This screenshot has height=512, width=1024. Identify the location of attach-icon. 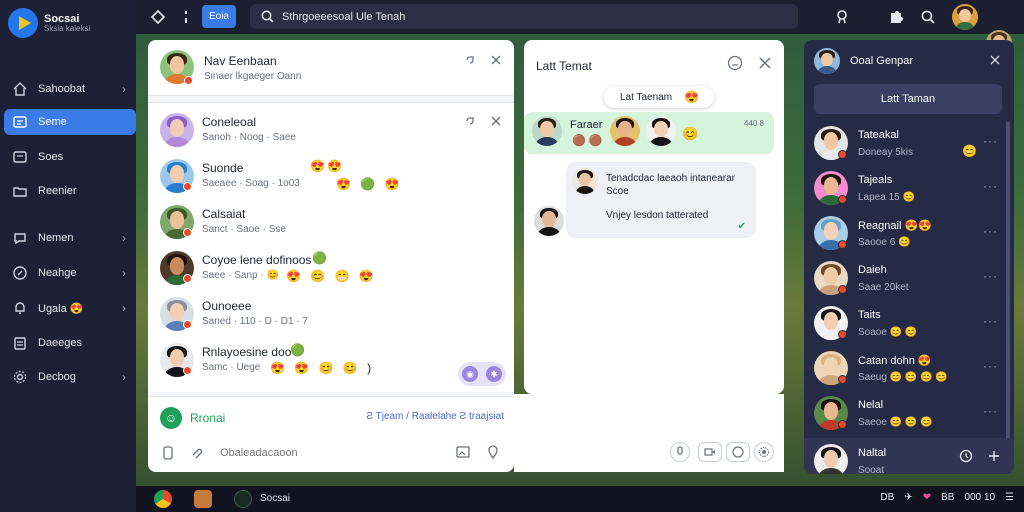
(168, 453).